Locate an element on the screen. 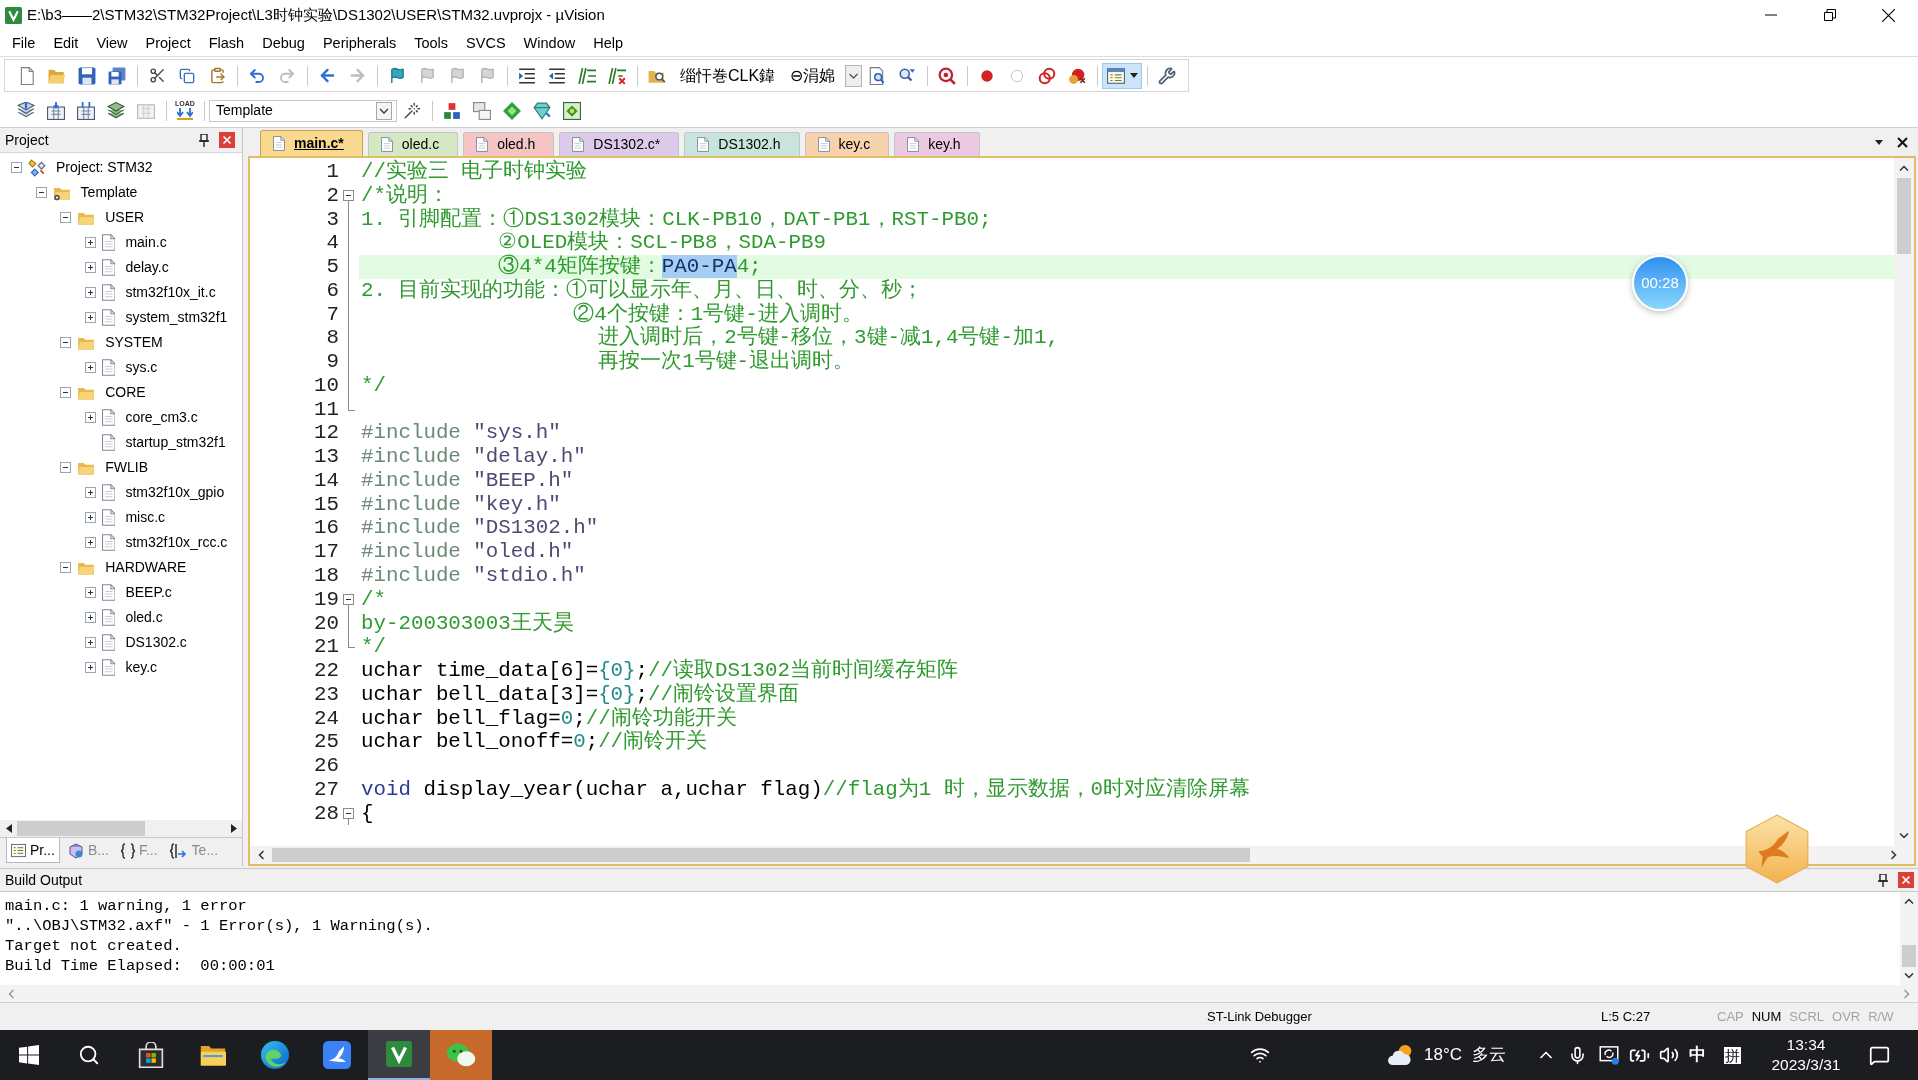 Image resolution: width=1918 pixels, height=1080 pixels. grid-arrow-icon is located at coordinates (56, 110).